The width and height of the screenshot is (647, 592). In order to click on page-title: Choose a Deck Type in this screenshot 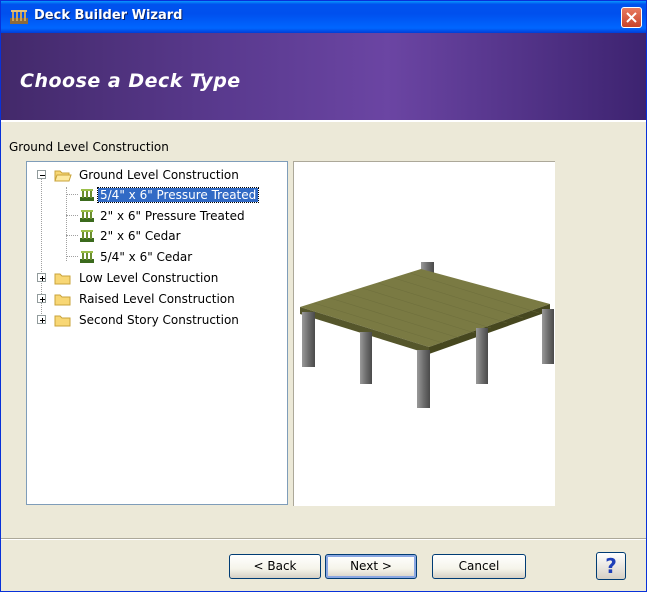, I will do `click(130, 81)`.